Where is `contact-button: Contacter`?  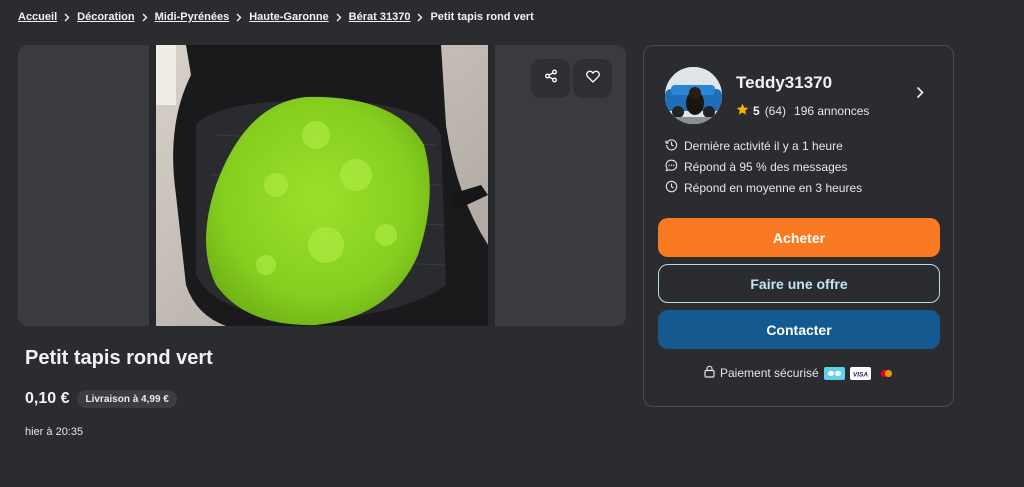 contact-button: Contacter is located at coordinates (799, 329).